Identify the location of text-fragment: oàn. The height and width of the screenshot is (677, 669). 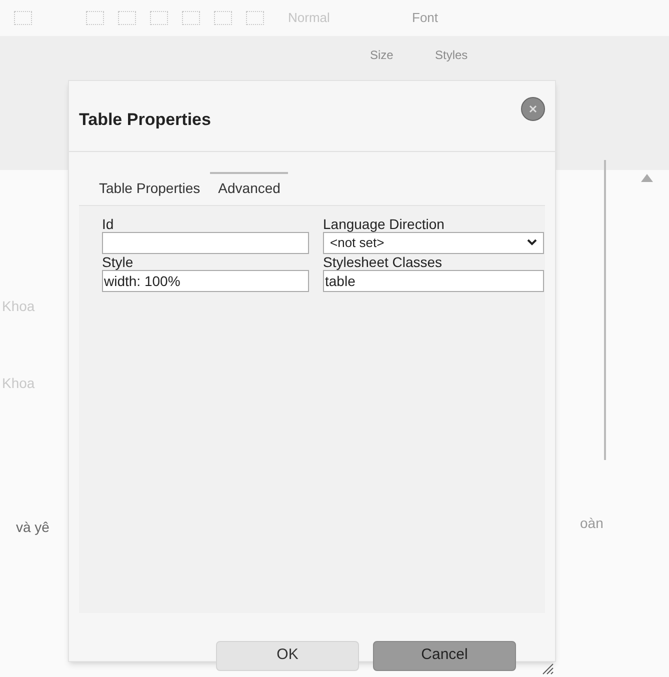
(592, 523).